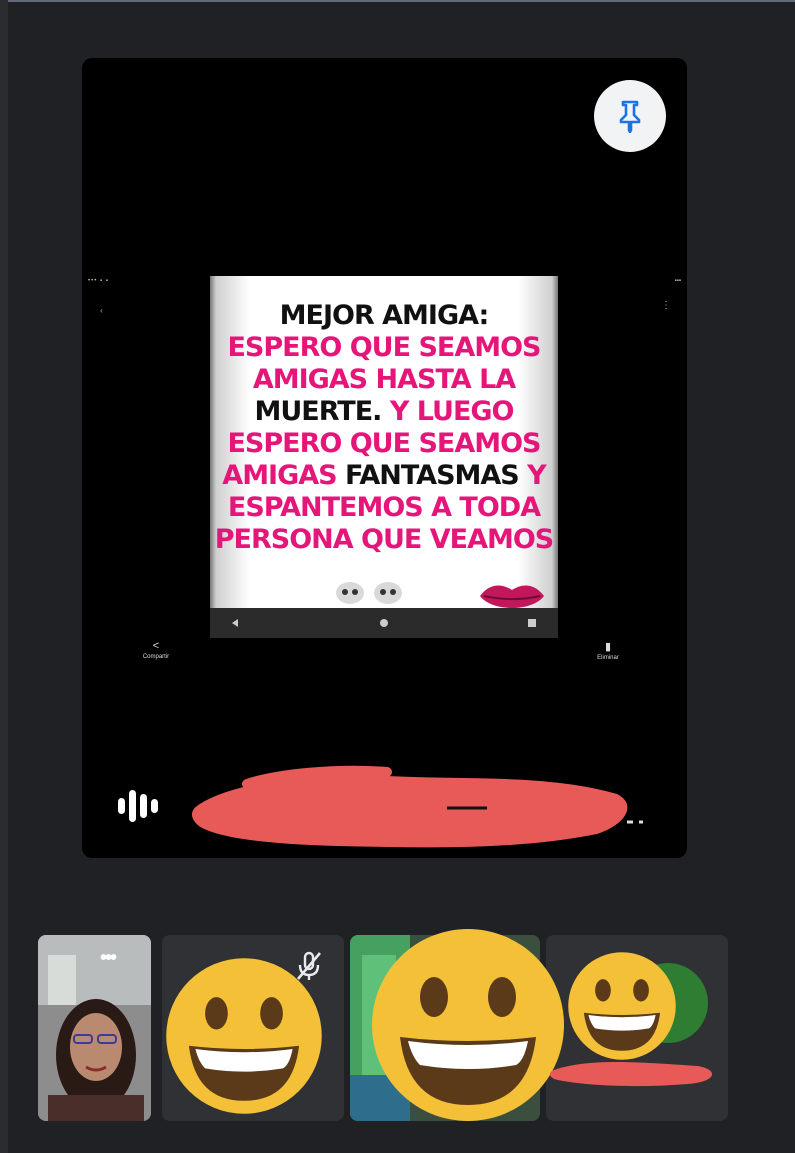 The width and height of the screenshot is (795, 1153). I want to click on phone-status-right: ▪▪▪, so click(677, 281).